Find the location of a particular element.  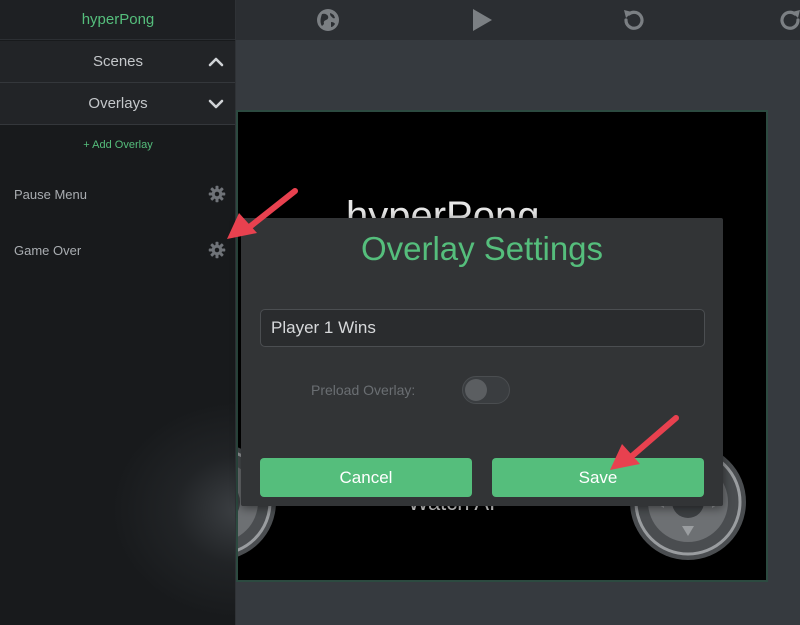

overlay-item-label: Game Over is located at coordinates (48, 250).